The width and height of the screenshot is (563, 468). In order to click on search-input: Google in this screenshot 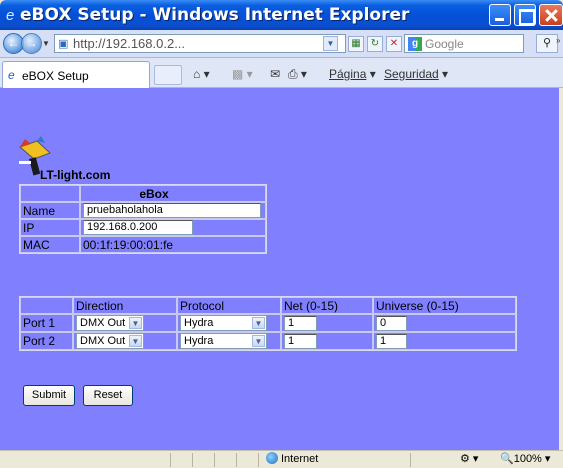, I will do `click(444, 44)`.